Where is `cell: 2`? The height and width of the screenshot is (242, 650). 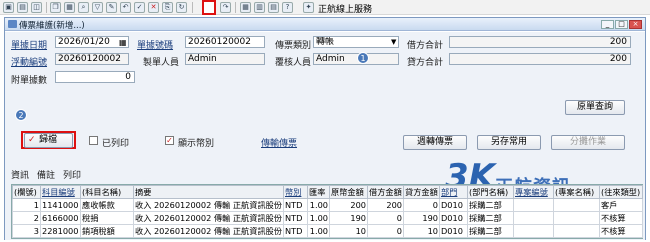 cell: 2 is located at coordinates (26, 218).